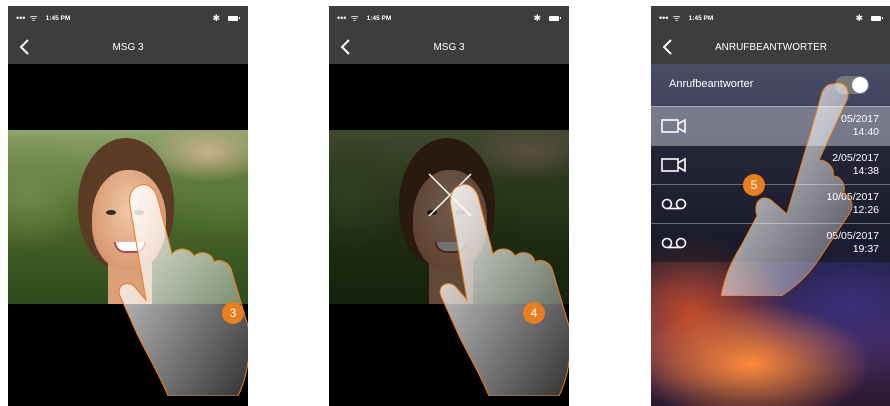 The image size is (890, 406). I want to click on step-badge: 5, so click(754, 185).